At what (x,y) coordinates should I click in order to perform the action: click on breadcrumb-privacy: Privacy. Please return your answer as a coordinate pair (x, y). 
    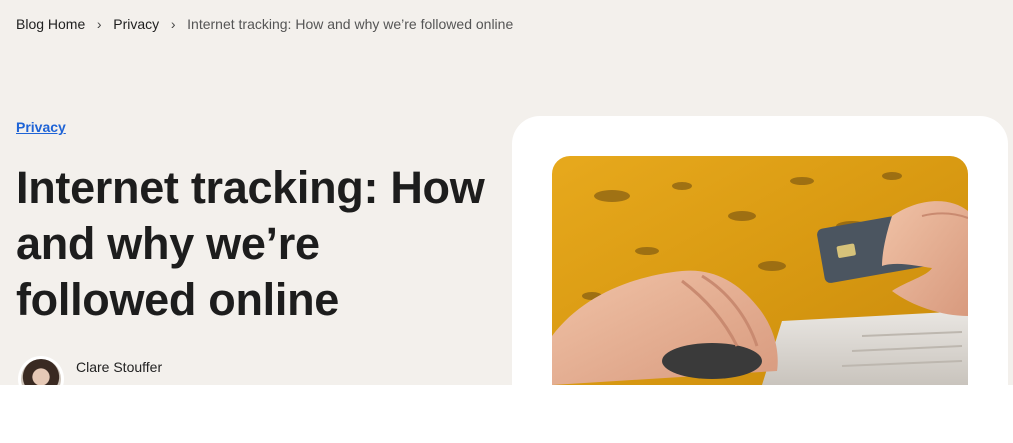
    Looking at the image, I should click on (136, 24).